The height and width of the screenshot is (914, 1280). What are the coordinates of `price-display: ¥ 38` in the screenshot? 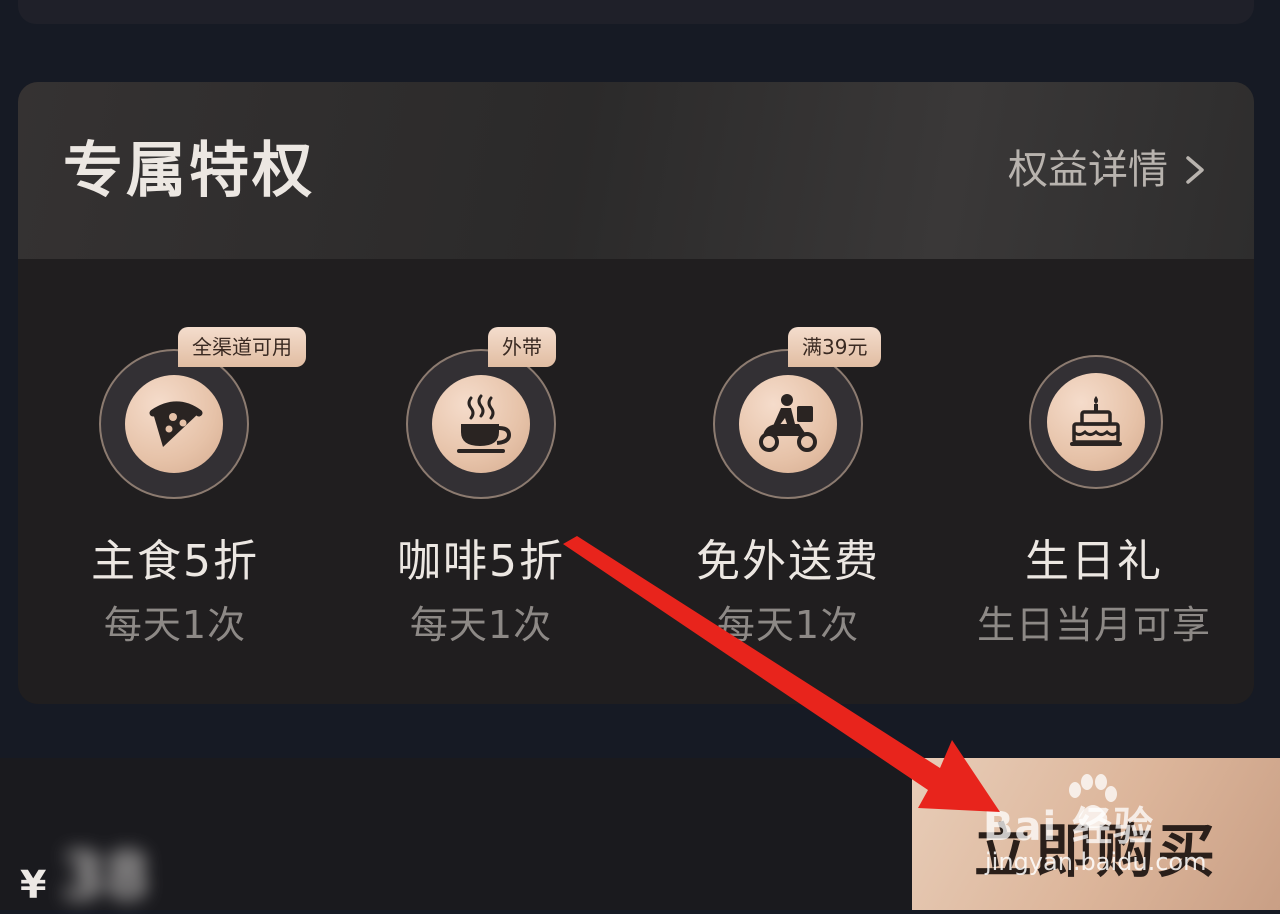 It's located at (85, 877).